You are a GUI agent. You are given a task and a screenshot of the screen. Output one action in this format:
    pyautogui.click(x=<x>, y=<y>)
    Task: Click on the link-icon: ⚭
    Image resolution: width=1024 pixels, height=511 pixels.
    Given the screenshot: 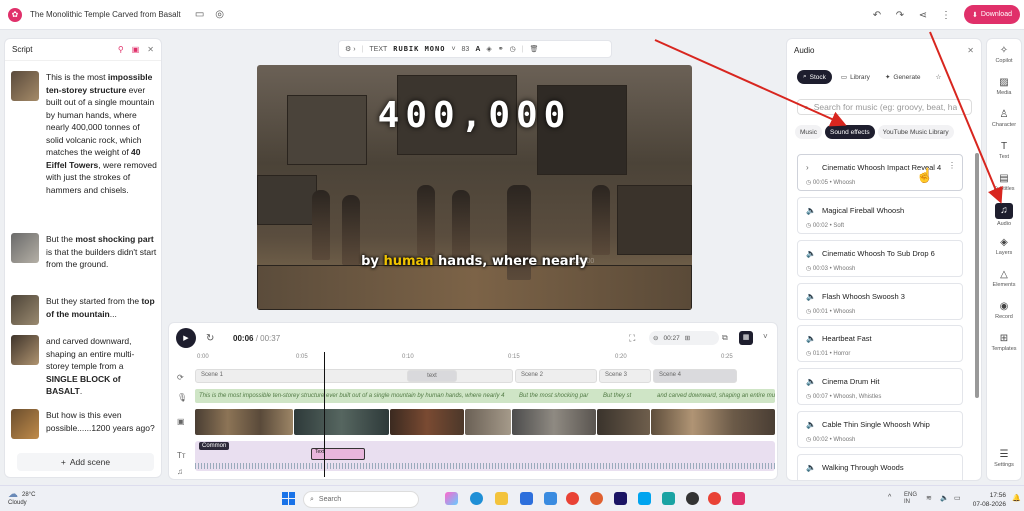 What is the action you would take?
    pyautogui.click(x=501, y=49)
    